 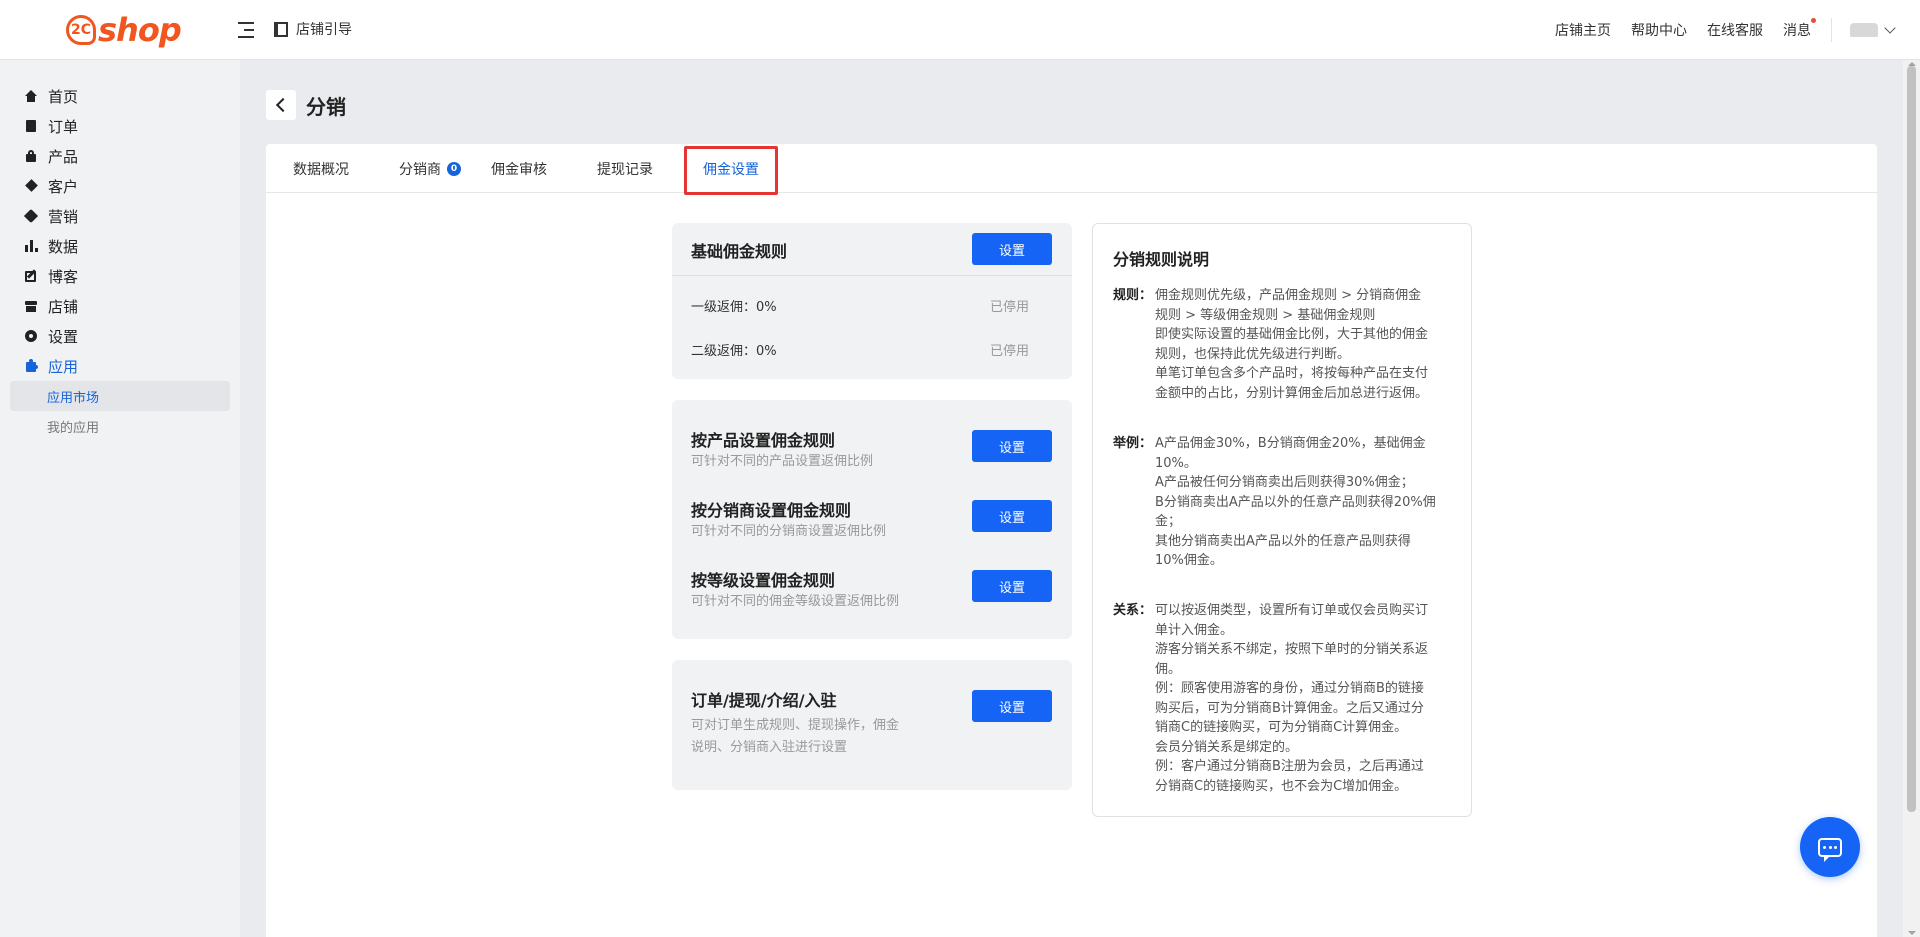 What do you see at coordinates (321, 168) in the screenshot?
I see `tab-data-overview: 数据概况` at bounding box center [321, 168].